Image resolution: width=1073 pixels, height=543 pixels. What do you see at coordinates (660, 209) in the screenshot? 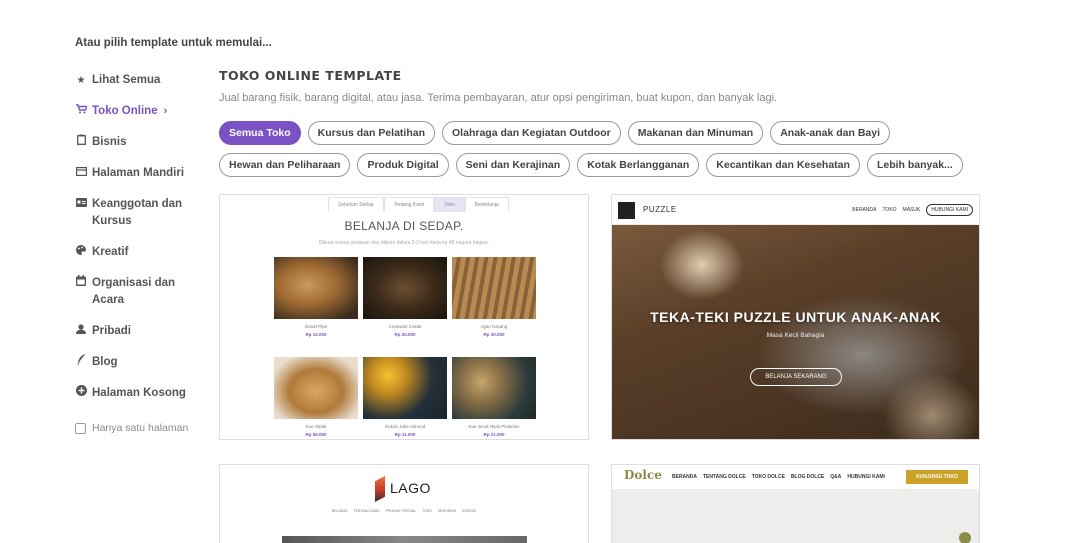
I see `preview-brand: PUZZLE` at bounding box center [660, 209].